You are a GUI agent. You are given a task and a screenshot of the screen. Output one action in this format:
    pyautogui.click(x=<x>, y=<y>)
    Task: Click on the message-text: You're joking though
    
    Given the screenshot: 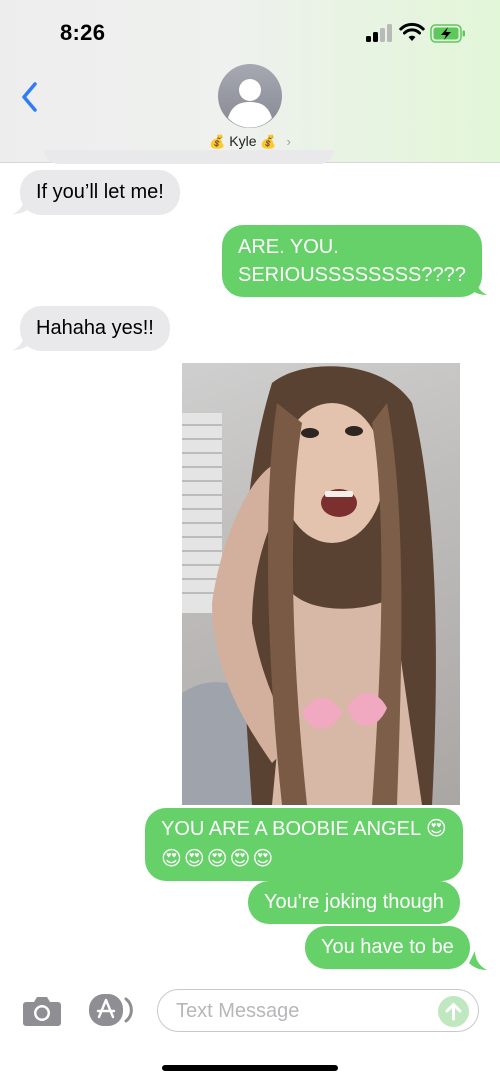 What is the action you would take?
    pyautogui.click(x=354, y=902)
    